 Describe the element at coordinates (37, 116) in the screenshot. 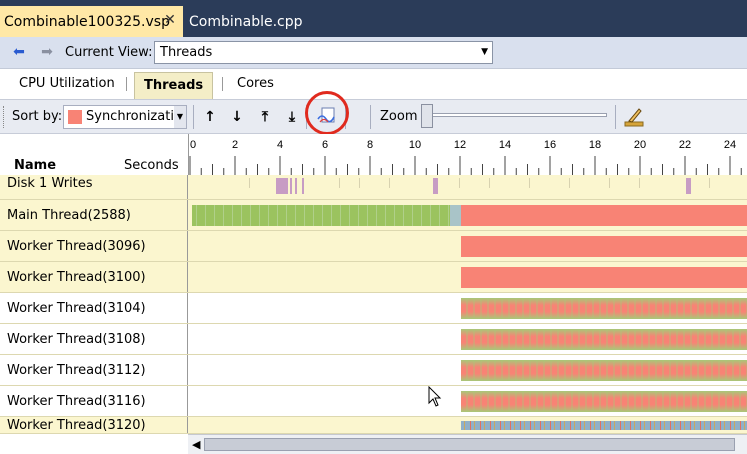

I see `sort-by-label: Sort by:` at that location.